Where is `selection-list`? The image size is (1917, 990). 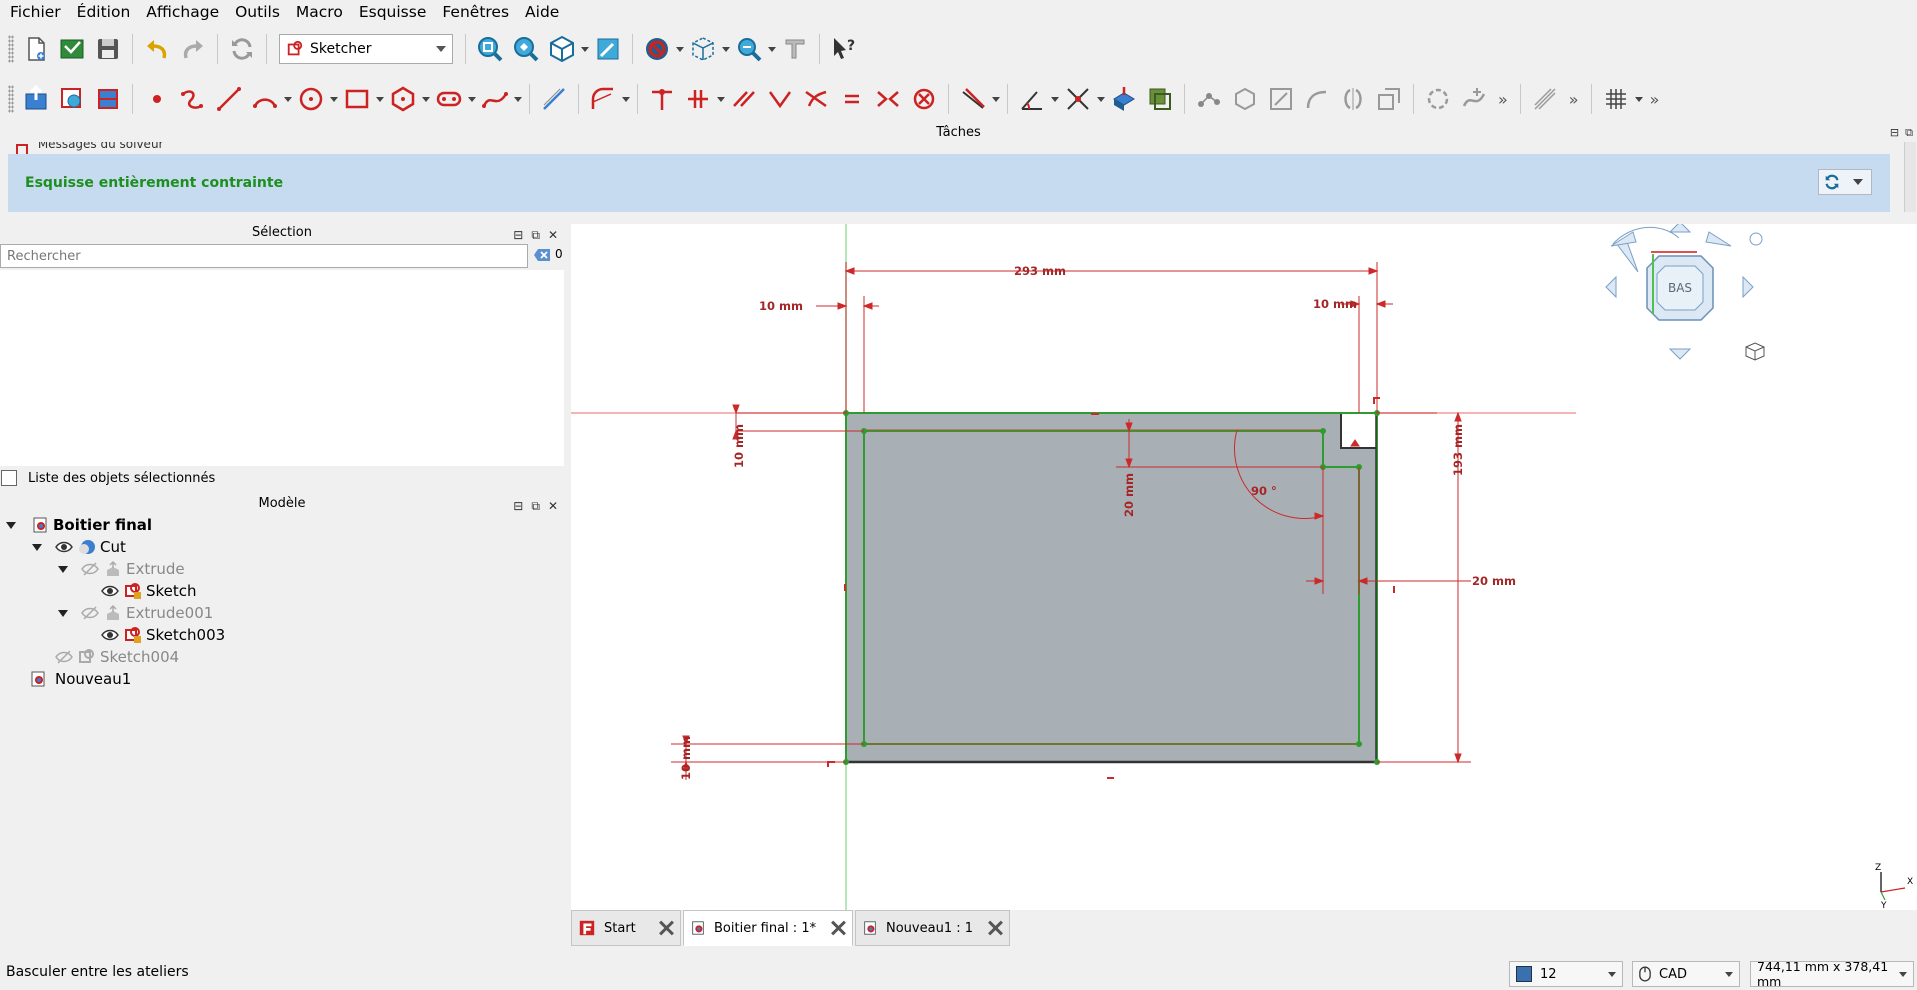 selection-list is located at coordinates (282, 368).